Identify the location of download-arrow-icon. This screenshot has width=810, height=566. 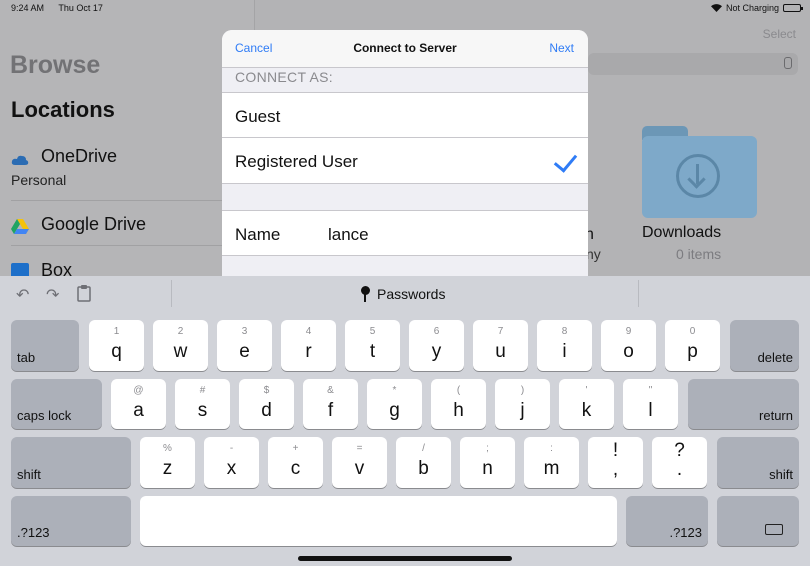
(698, 176).